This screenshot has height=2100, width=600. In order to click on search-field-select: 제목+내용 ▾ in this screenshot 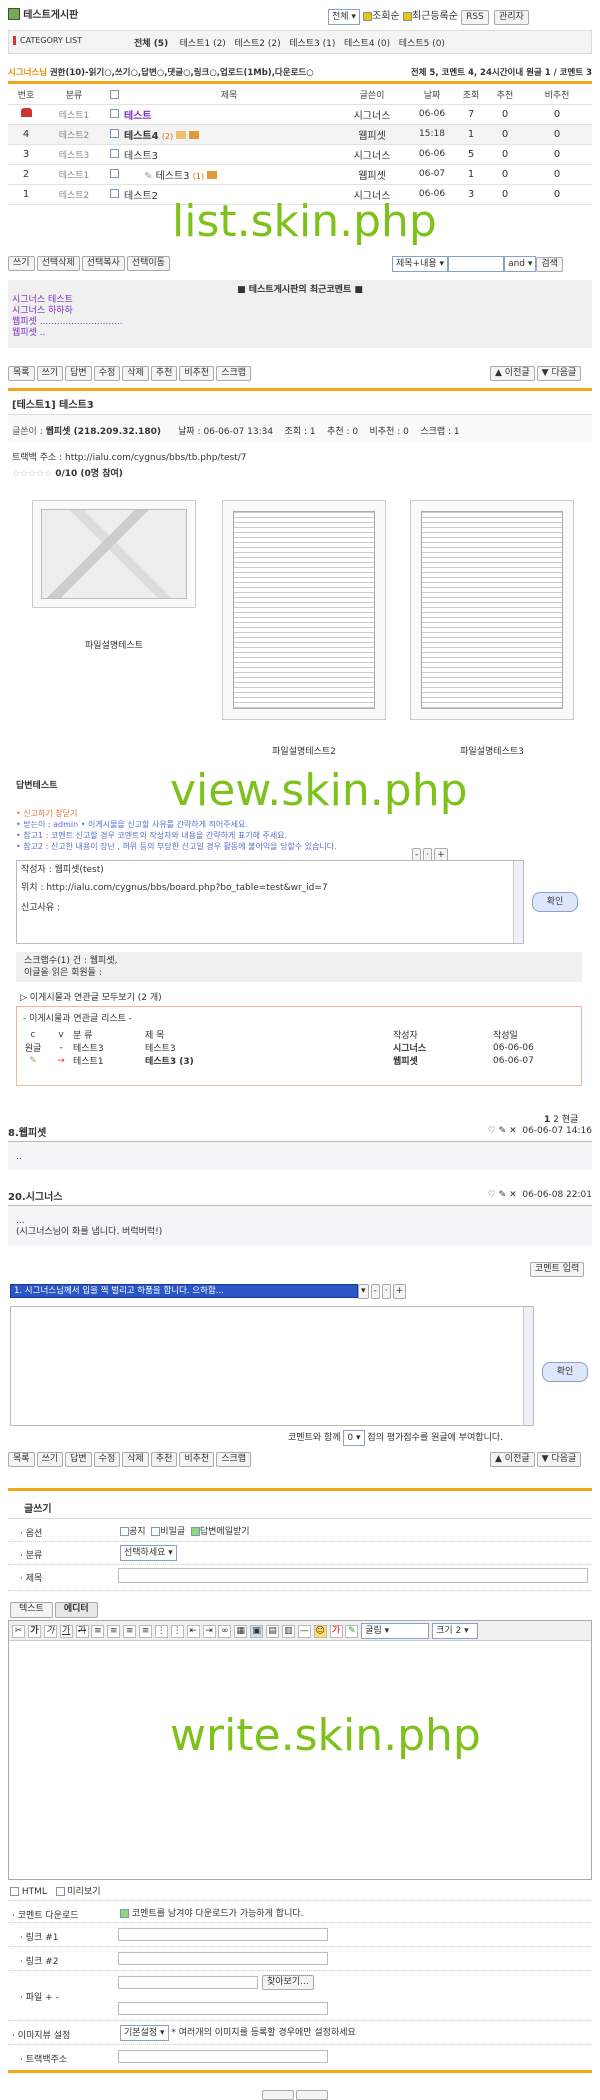, I will do `click(420, 264)`.